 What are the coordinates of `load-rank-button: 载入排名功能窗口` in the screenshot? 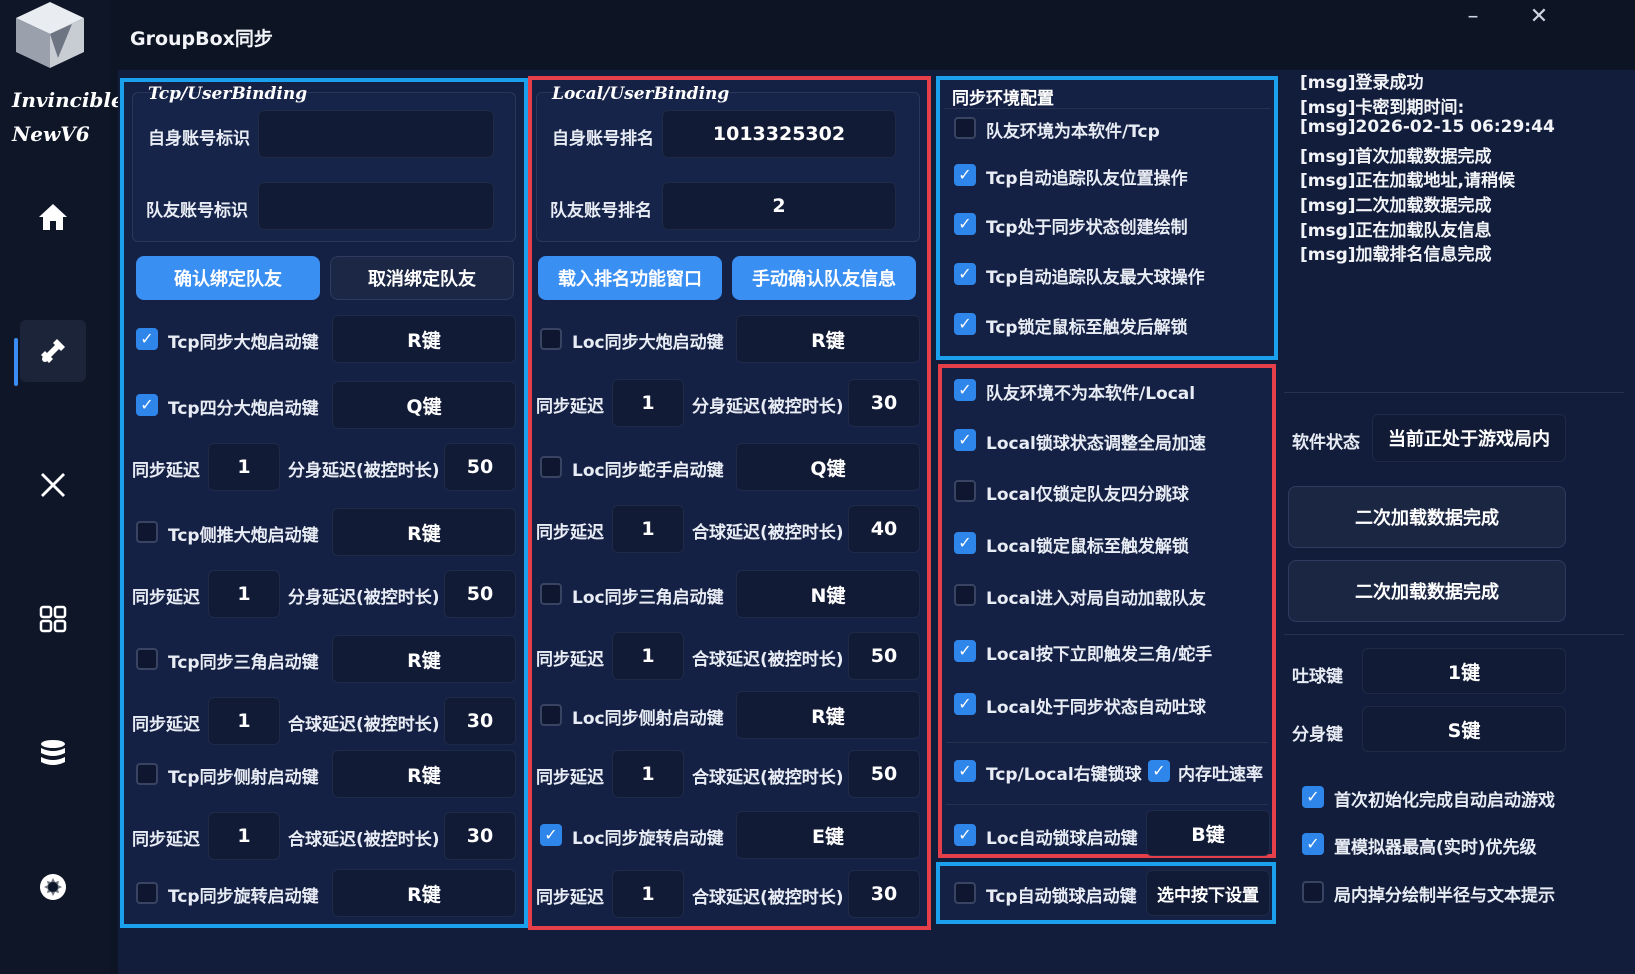 It's located at (630, 278).